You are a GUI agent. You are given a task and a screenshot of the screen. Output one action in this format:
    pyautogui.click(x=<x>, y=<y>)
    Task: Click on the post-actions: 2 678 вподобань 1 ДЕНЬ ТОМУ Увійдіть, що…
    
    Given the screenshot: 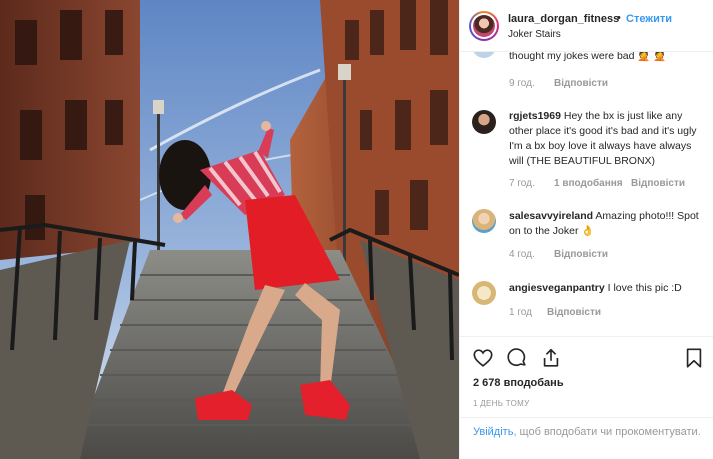 What is the action you would take?
    pyautogui.click(x=586, y=397)
    